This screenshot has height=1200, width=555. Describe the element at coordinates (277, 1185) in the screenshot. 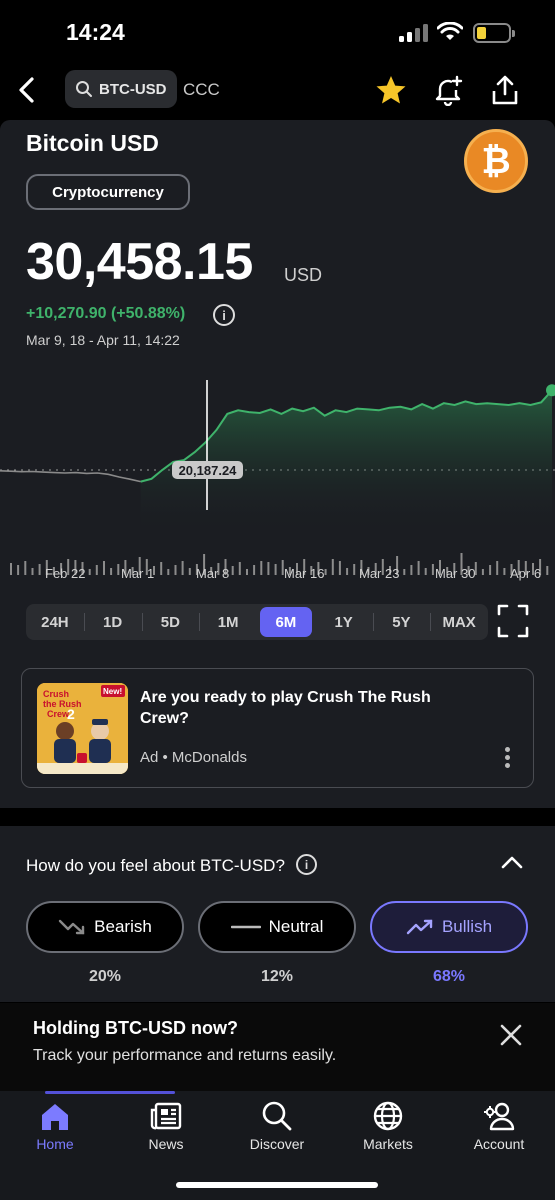

I see `home-indicator` at that location.